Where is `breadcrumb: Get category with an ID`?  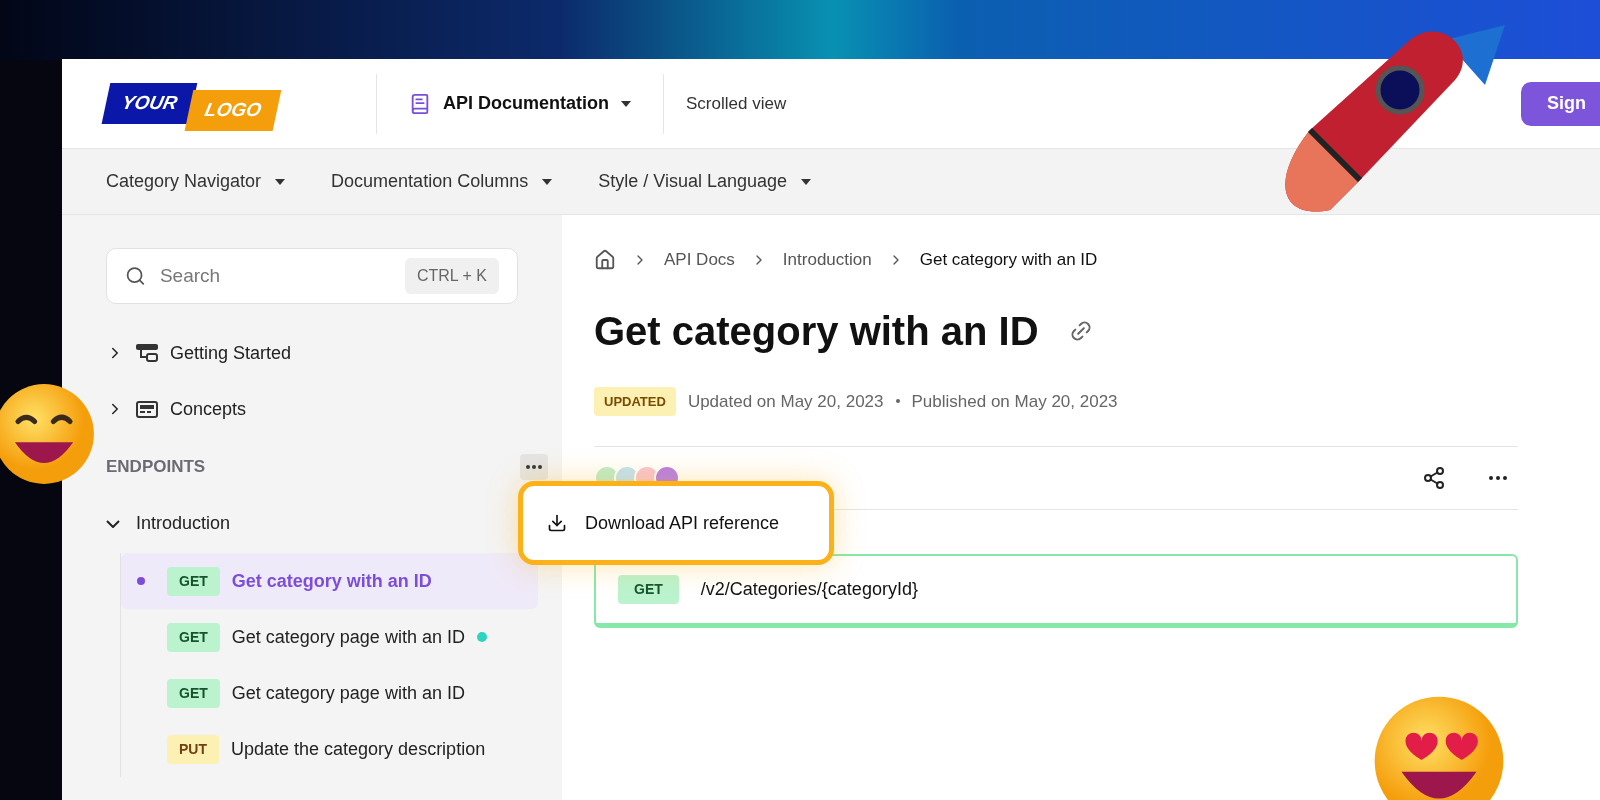 breadcrumb: Get category with an ID is located at coordinates (1008, 260).